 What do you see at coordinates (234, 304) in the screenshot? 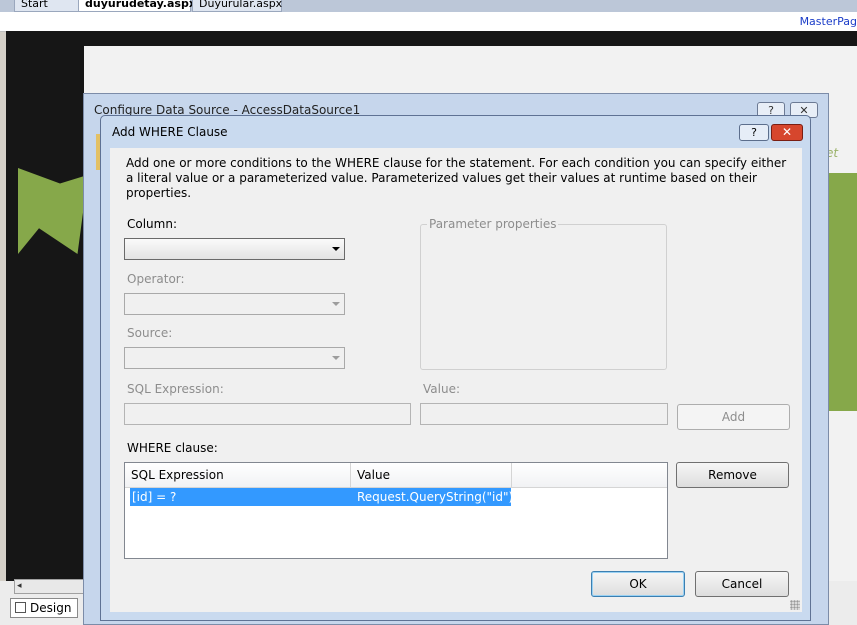
I see `operator-dropdown` at bounding box center [234, 304].